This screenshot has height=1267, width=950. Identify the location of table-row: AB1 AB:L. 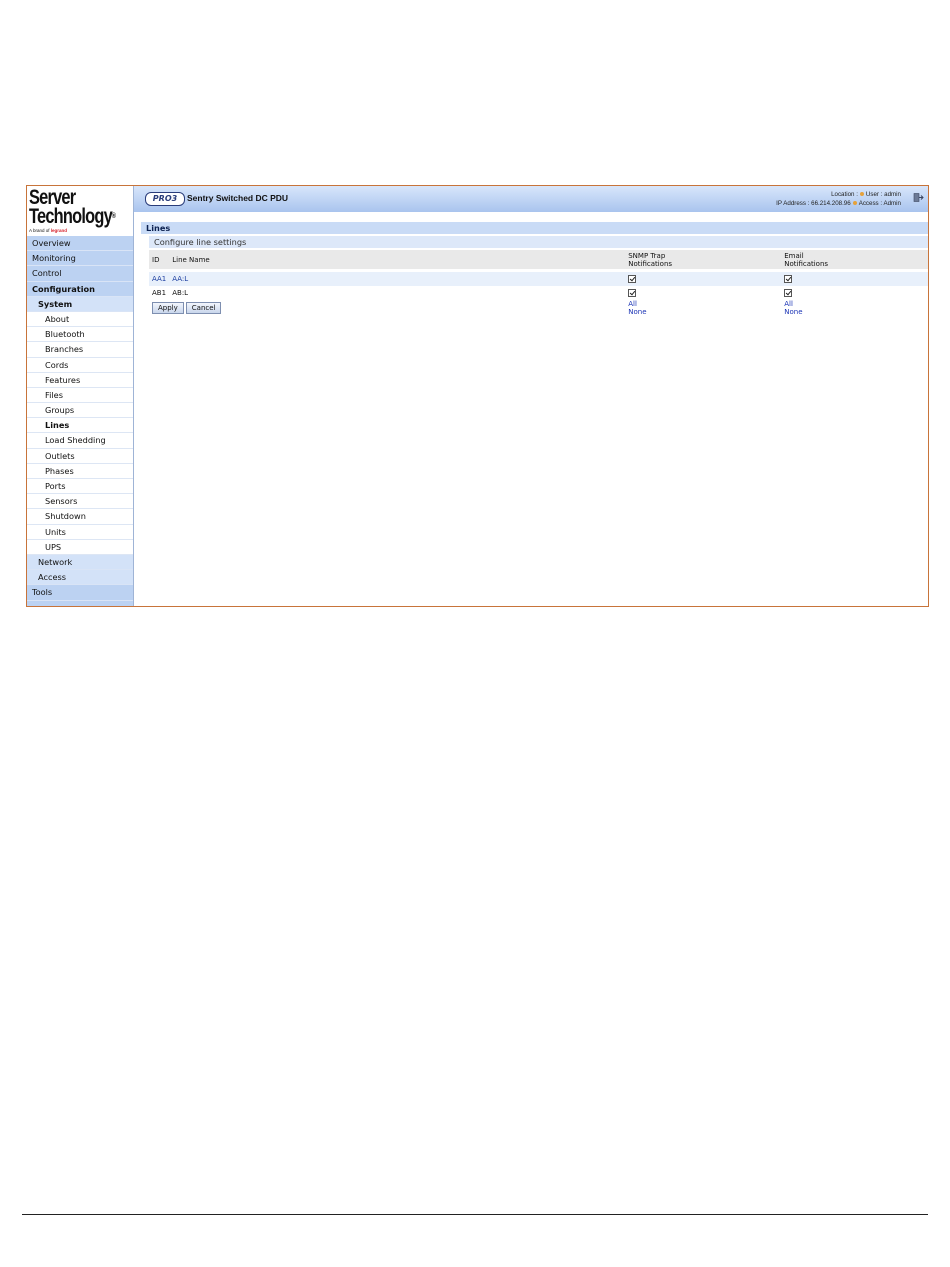
(538, 293).